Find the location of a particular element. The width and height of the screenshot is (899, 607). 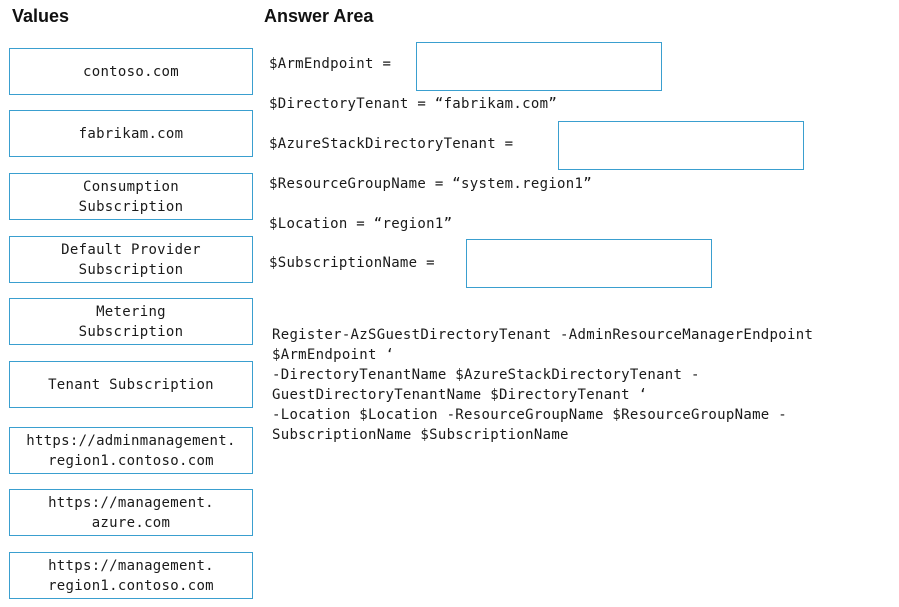

value-tile-consumption-subscription: Consumption Subscription is located at coordinates (131, 196).